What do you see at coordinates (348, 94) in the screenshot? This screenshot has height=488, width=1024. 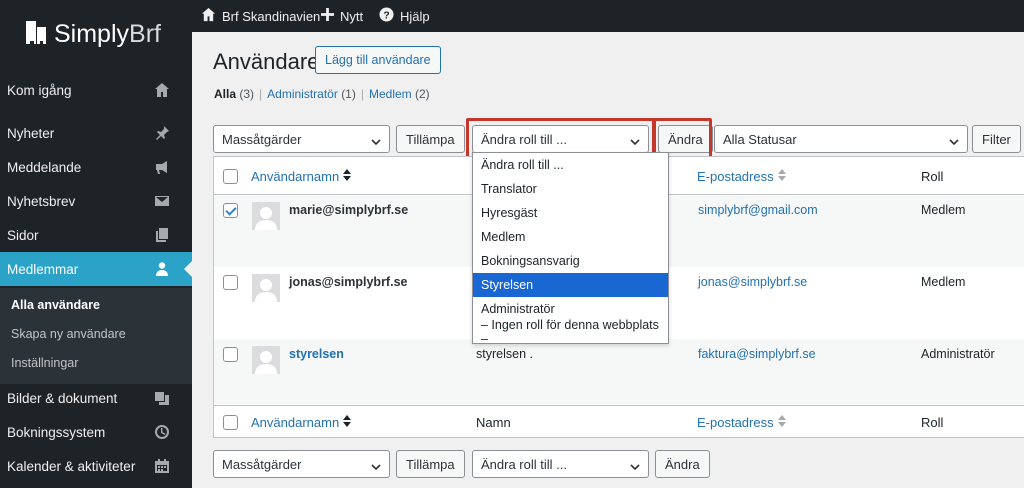 I see `filter-admin-count: (1)` at bounding box center [348, 94].